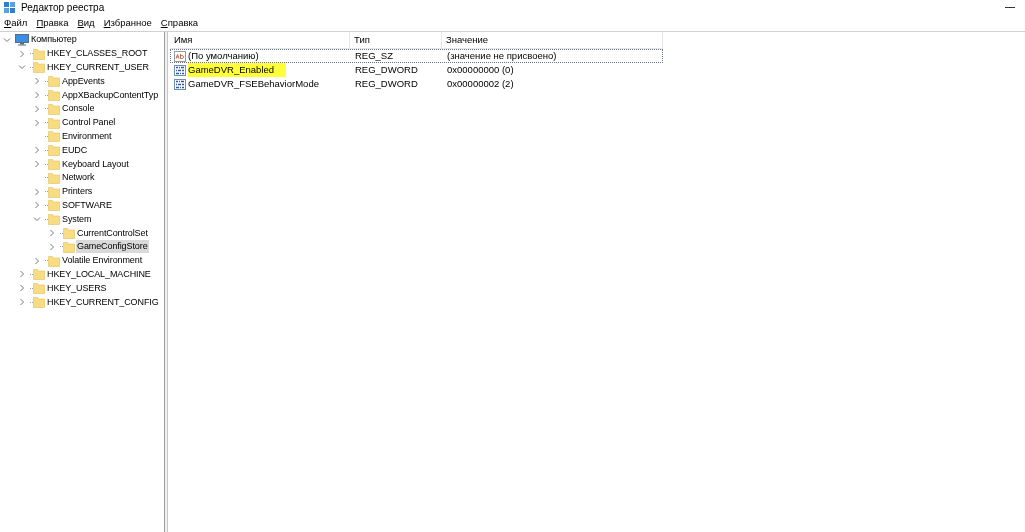 This screenshot has width=1025, height=532. Describe the element at coordinates (95, 164) in the screenshot. I see `tree-item: Keyboard Layout` at that location.